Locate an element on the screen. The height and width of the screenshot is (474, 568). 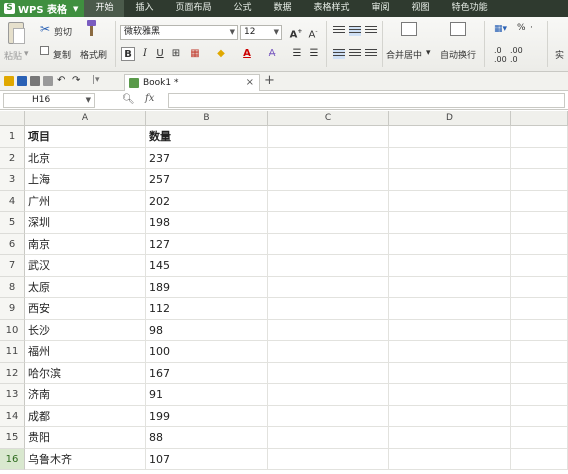
font-color-icon: A is located at coordinates (247, 54).